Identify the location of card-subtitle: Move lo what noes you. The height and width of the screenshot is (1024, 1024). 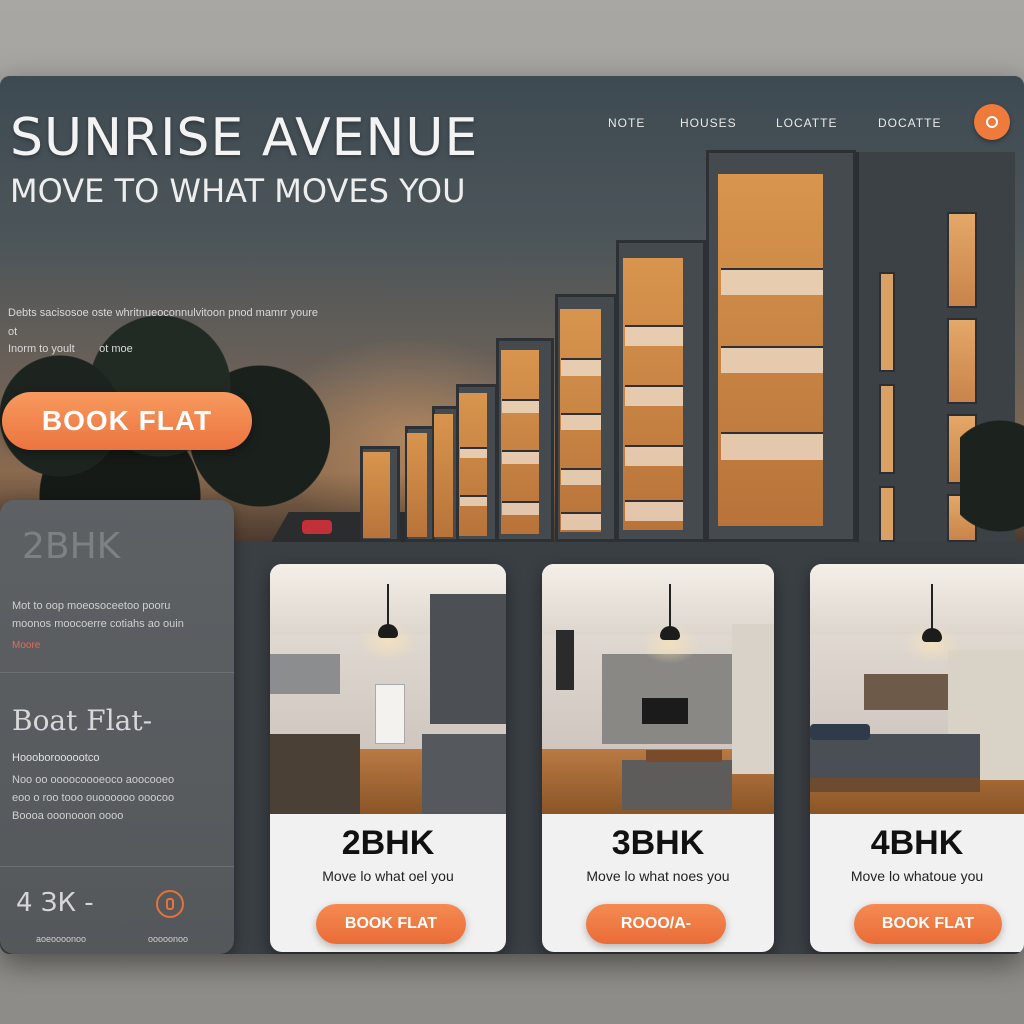
(658, 876).